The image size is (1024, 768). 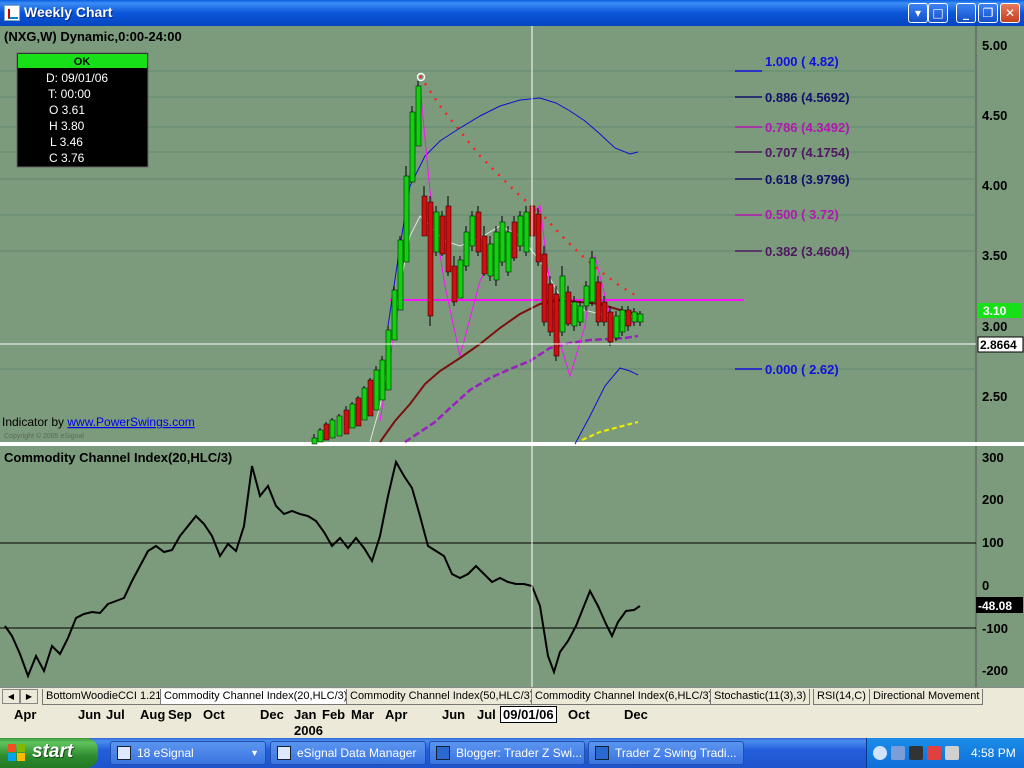 What do you see at coordinates (512, 13) in the screenshot?
I see `title-bar: Weekly Chart ▾ □ _ ❐ ✕` at bounding box center [512, 13].